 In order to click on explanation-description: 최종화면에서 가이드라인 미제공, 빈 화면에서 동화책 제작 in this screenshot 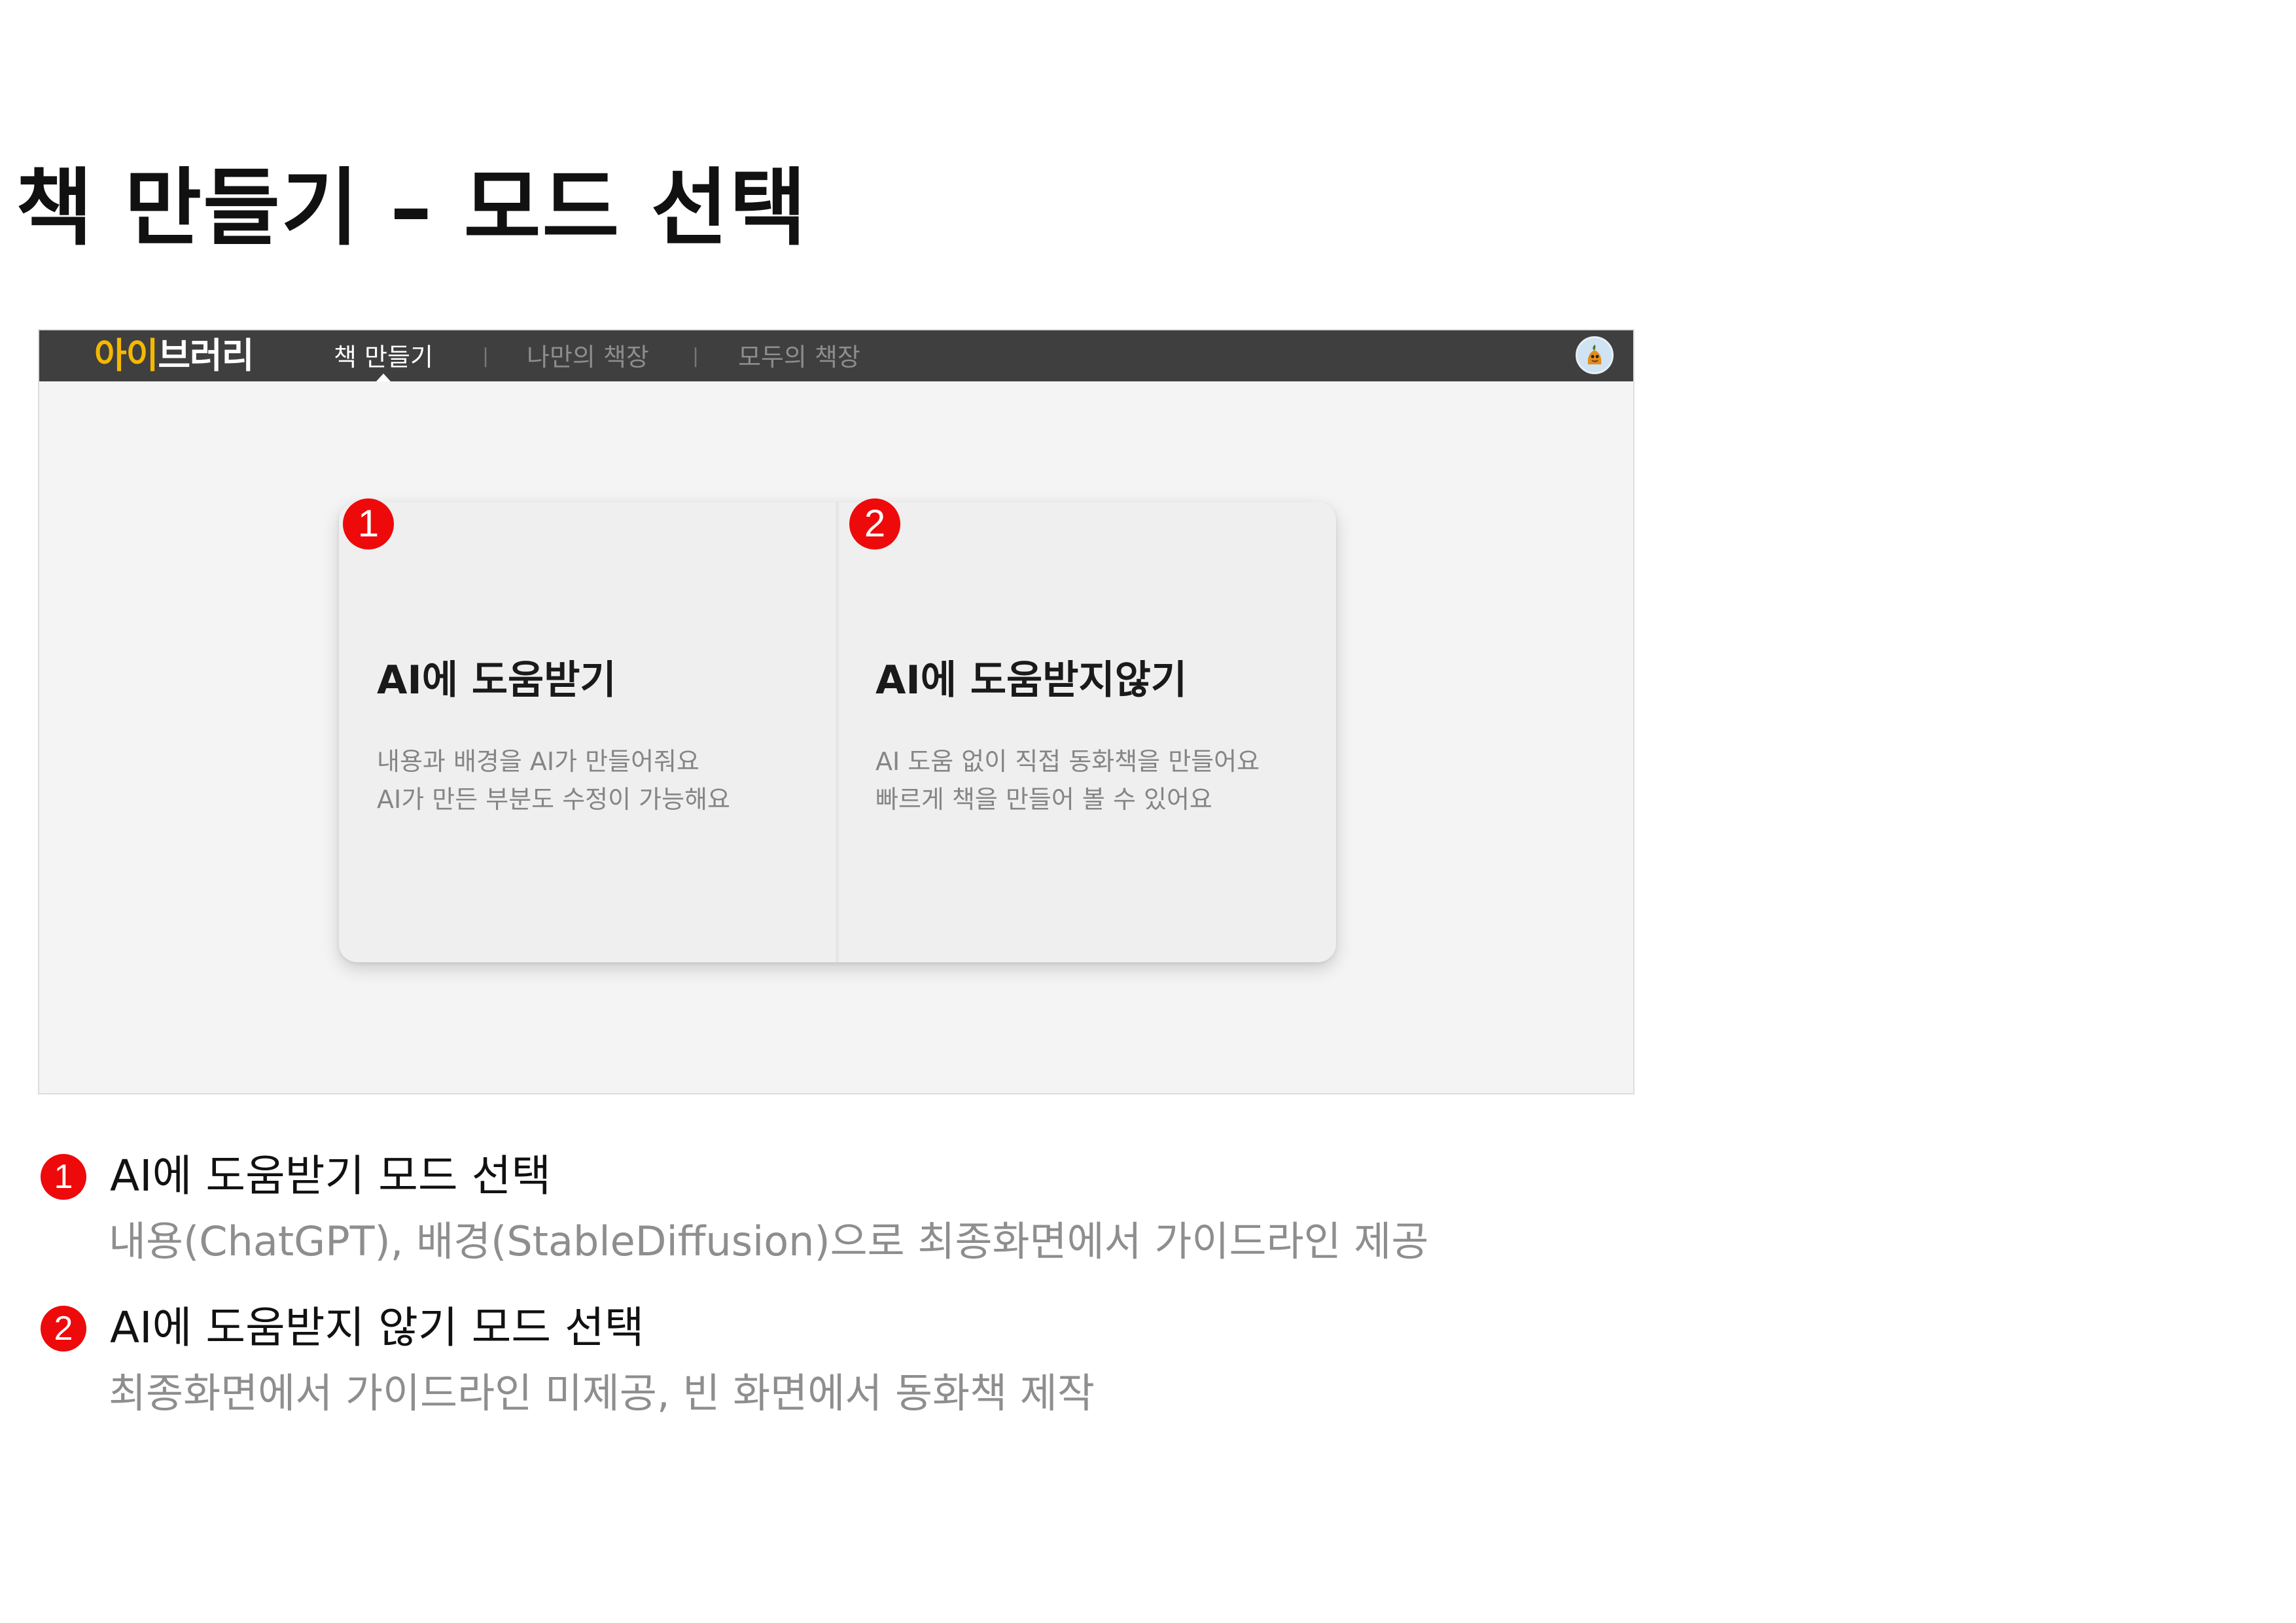, I will do `click(602, 1393)`.